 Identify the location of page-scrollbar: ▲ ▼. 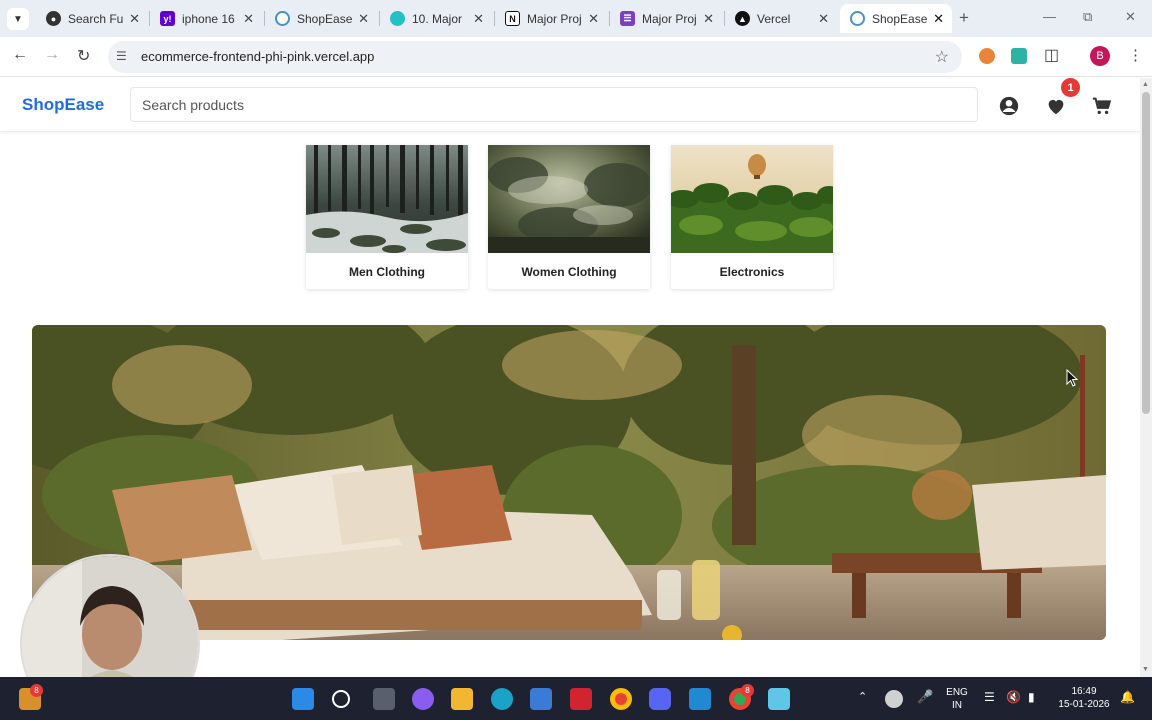
(1146, 377).